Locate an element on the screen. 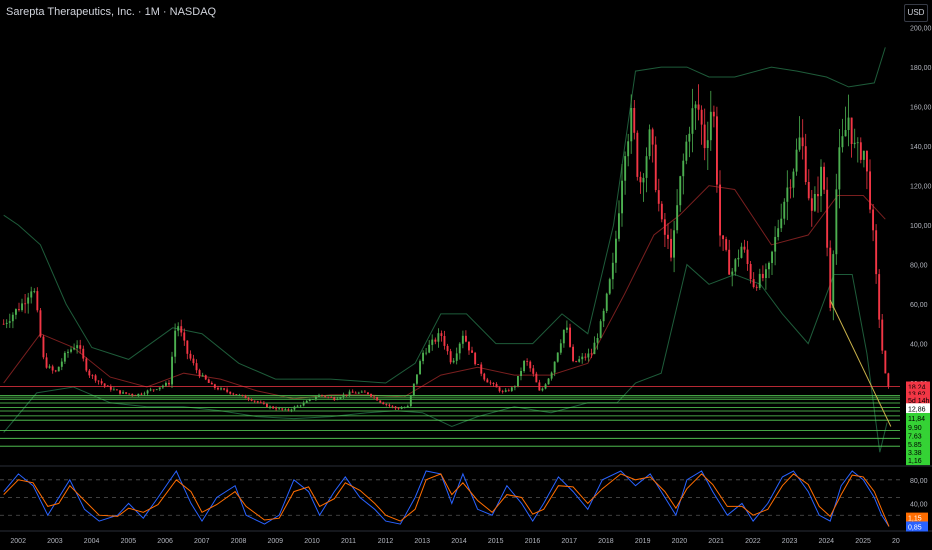  time-tick-label: 2021 is located at coordinates (716, 541).